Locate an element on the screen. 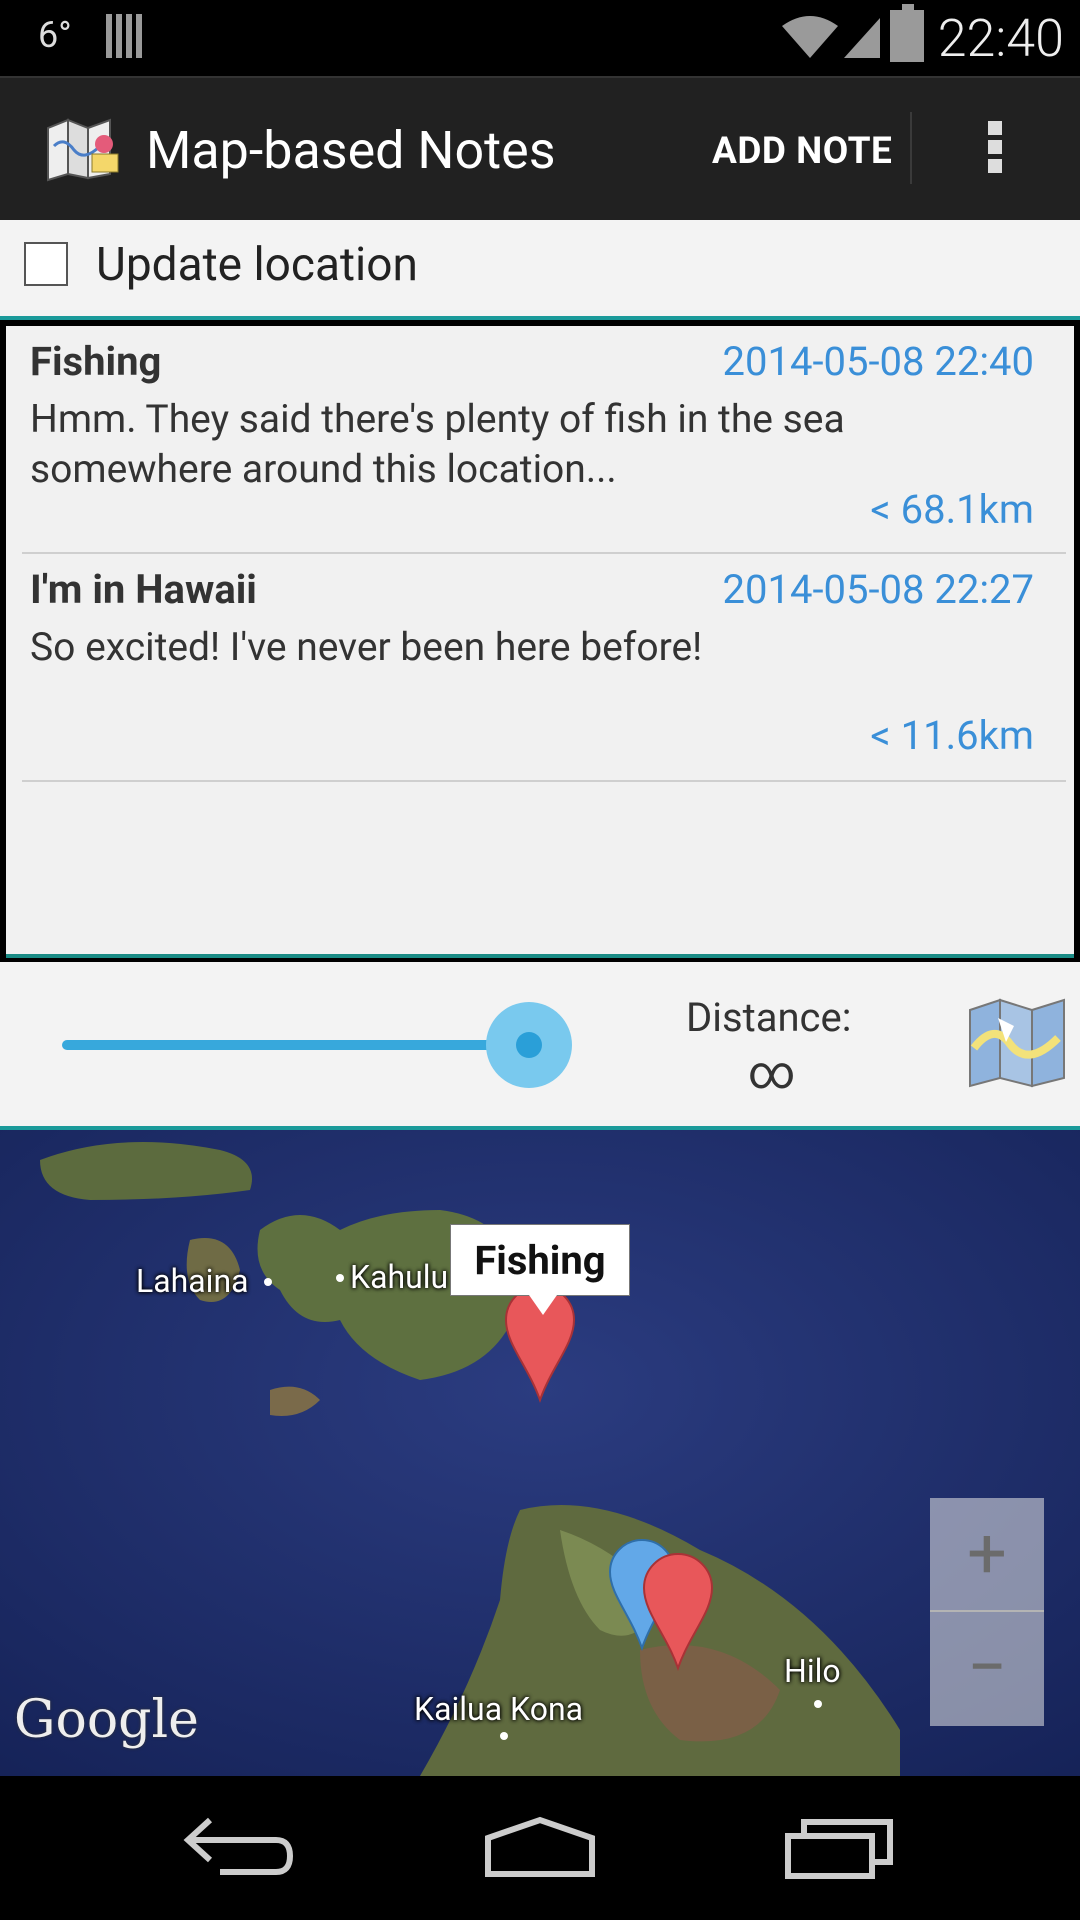  note-distance: < 68.1km is located at coordinates (952, 509).